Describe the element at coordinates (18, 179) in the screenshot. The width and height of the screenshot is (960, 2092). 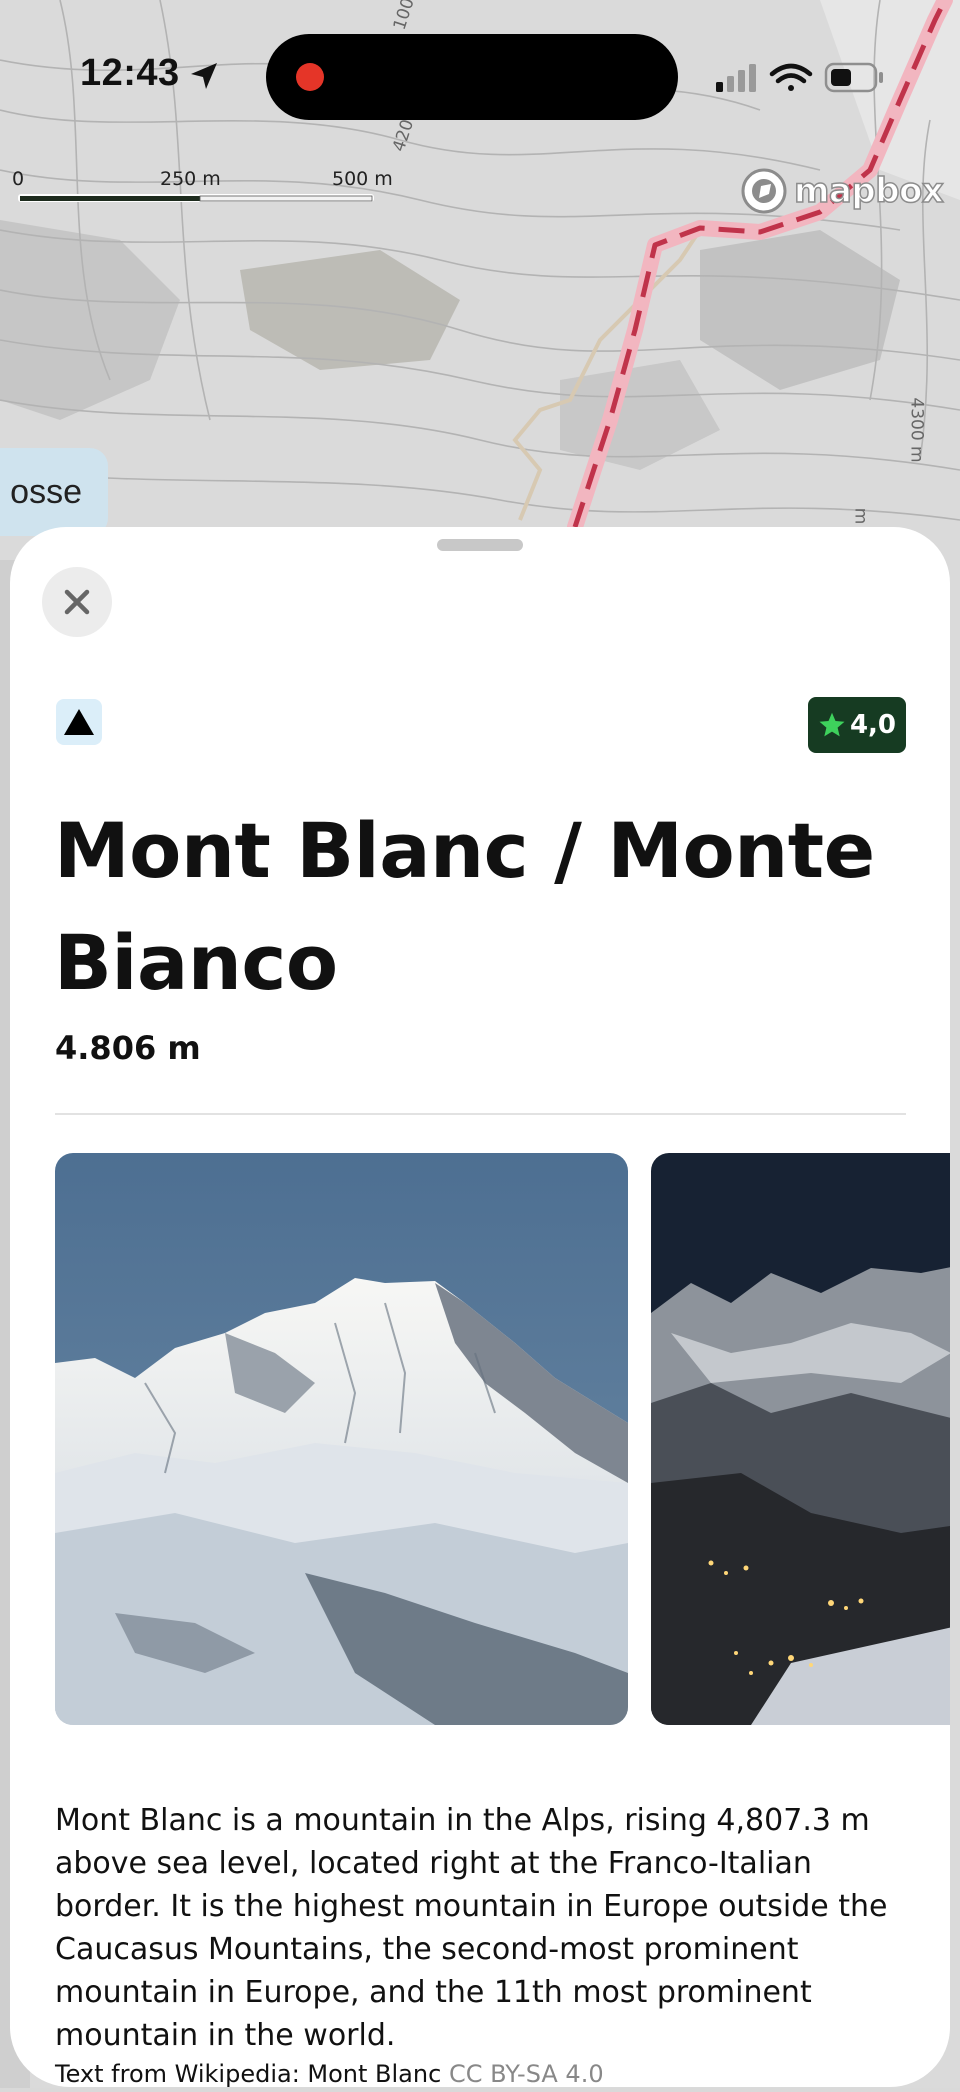
I see `scale-label-0: 0` at that location.